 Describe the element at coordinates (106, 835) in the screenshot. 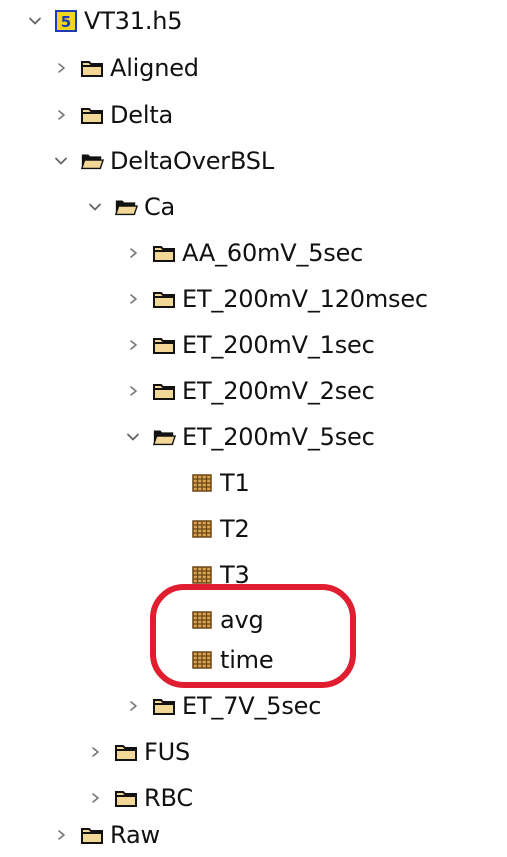

I see `tree-item-raw: Raw` at that location.